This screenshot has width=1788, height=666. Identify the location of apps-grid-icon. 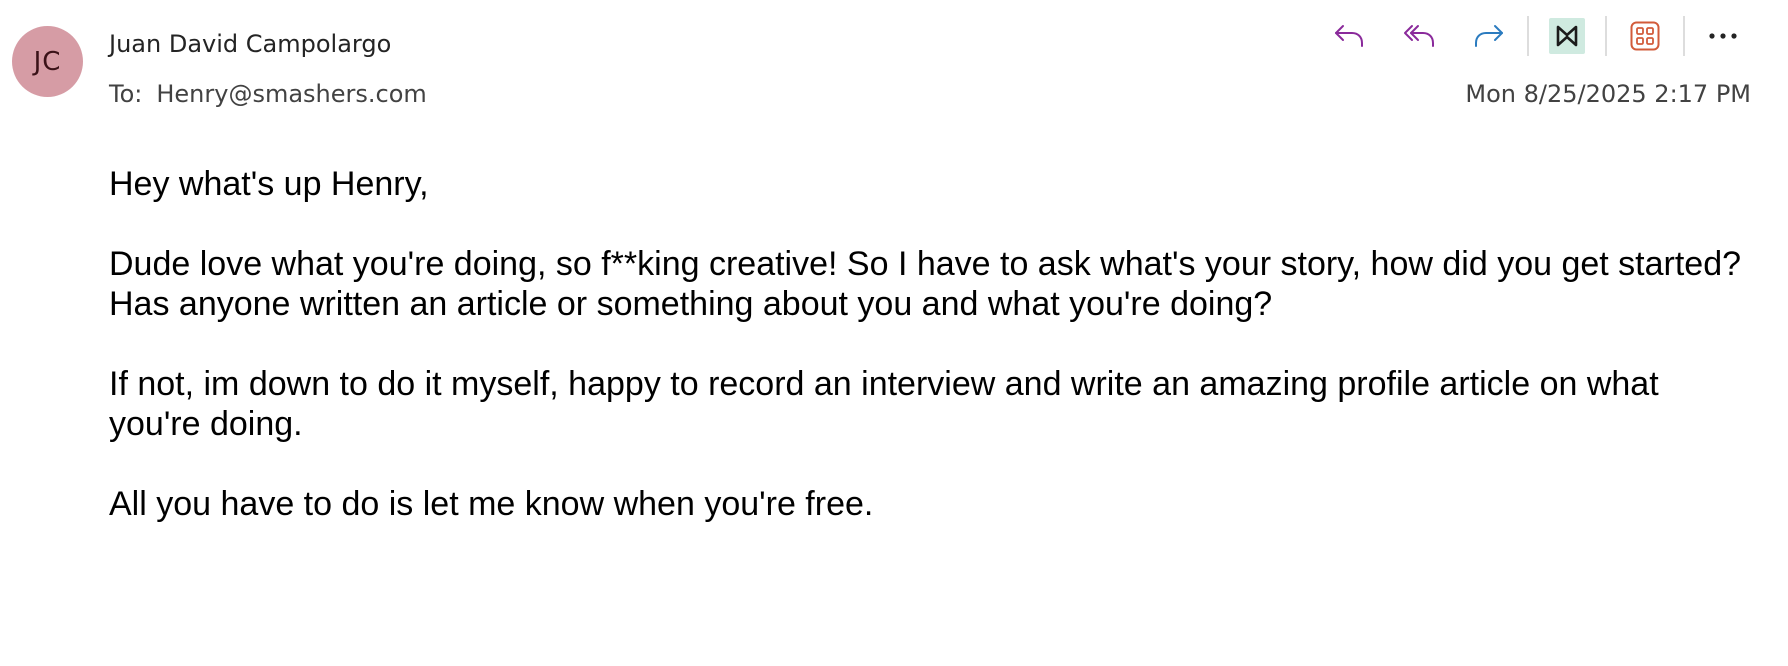
(1645, 36).